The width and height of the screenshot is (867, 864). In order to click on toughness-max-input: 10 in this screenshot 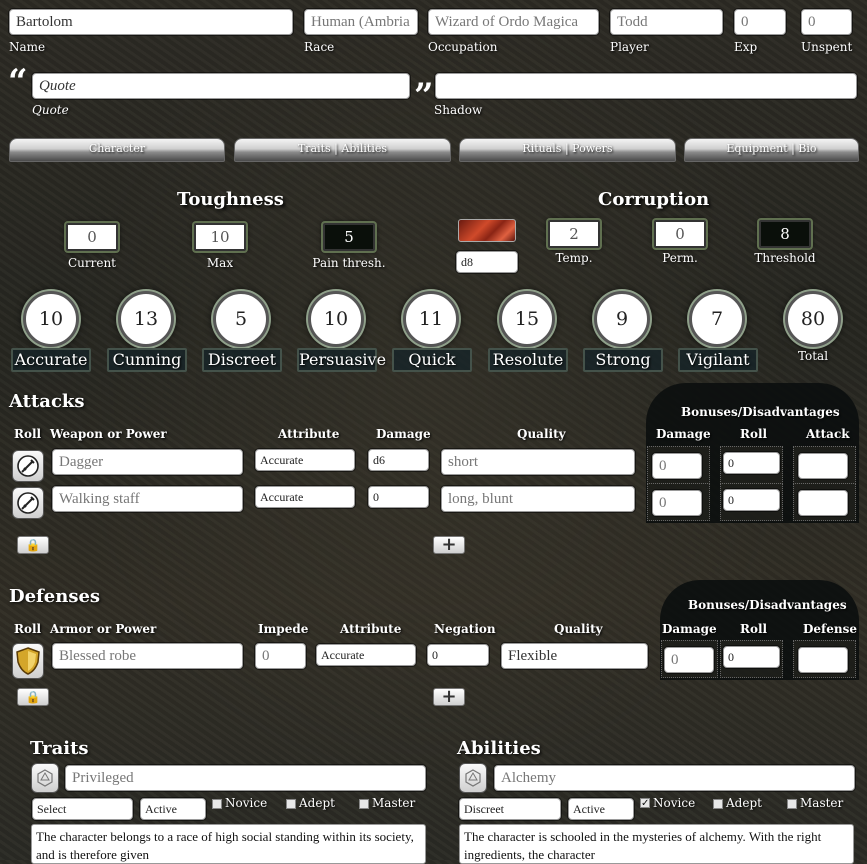, I will do `click(220, 237)`.